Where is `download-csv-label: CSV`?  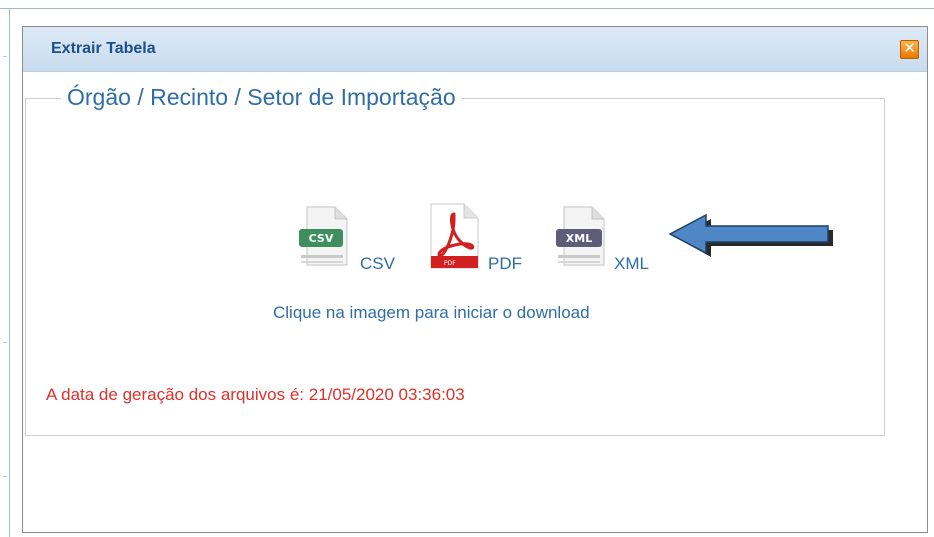 download-csv-label: CSV is located at coordinates (377, 264).